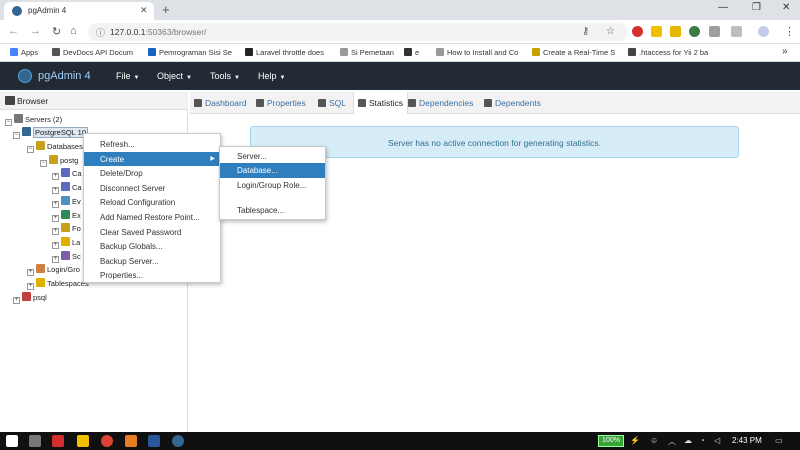  Describe the element at coordinates (152, 188) in the screenshot. I see `context-menu-item: Disconnect Server` at that location.